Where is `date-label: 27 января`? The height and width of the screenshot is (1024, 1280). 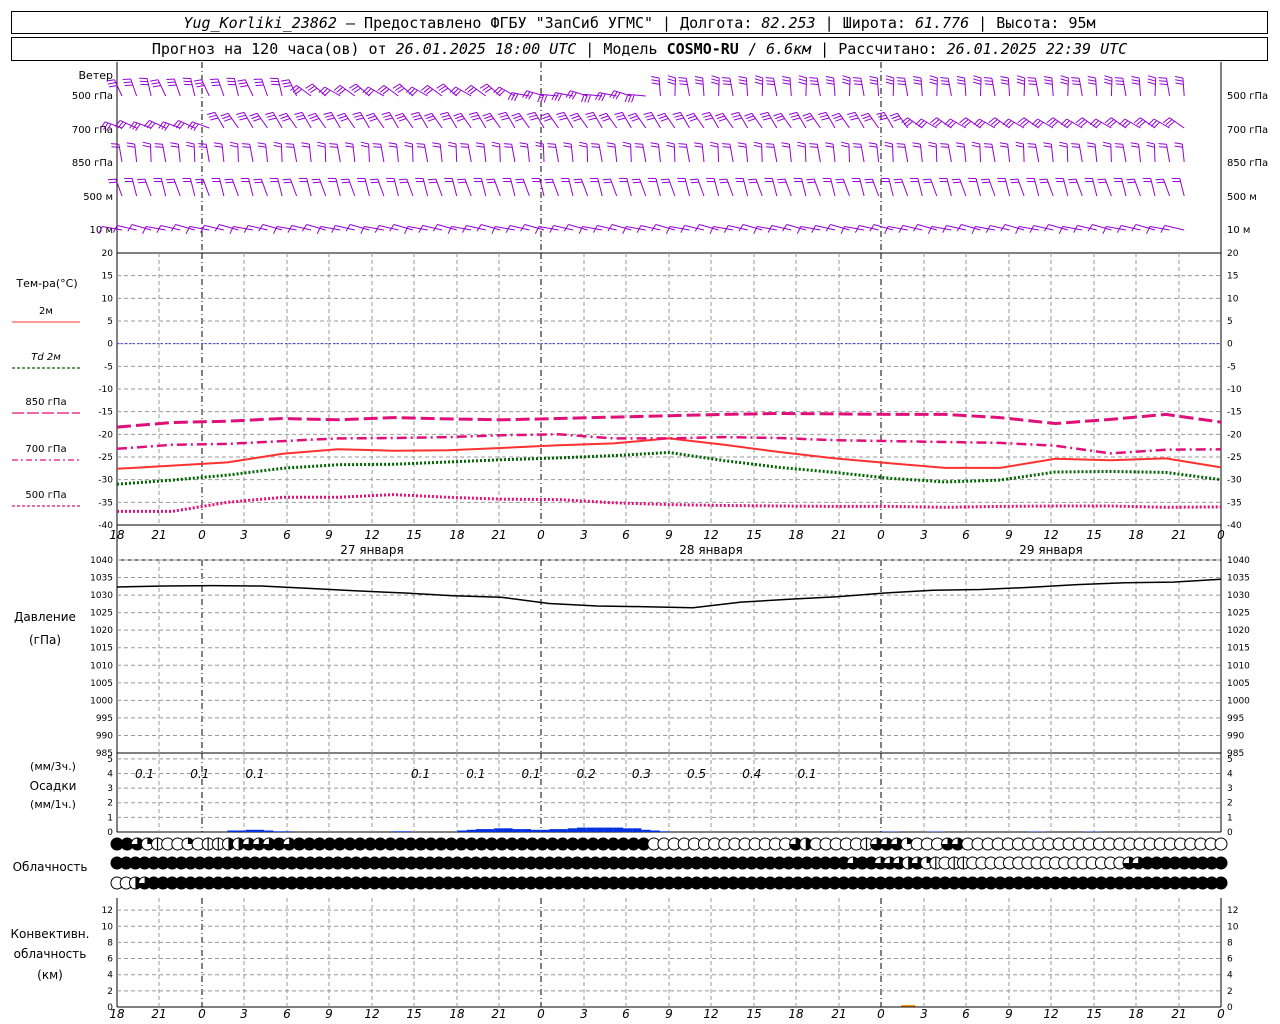
date-label: 27 января is located at coordinates (371, 550).